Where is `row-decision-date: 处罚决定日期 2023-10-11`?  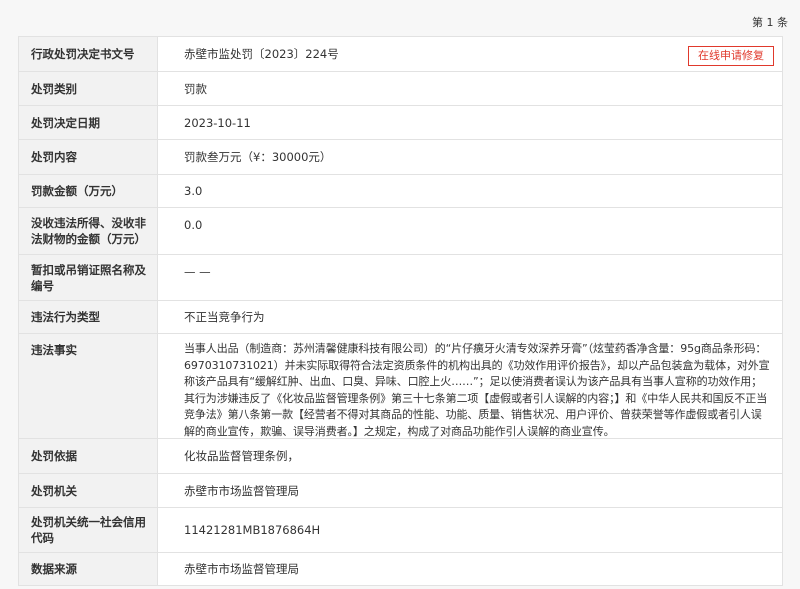
row-decision-date: 处罚决定日期 2023-10-11 is located at coordinates (401, 123).